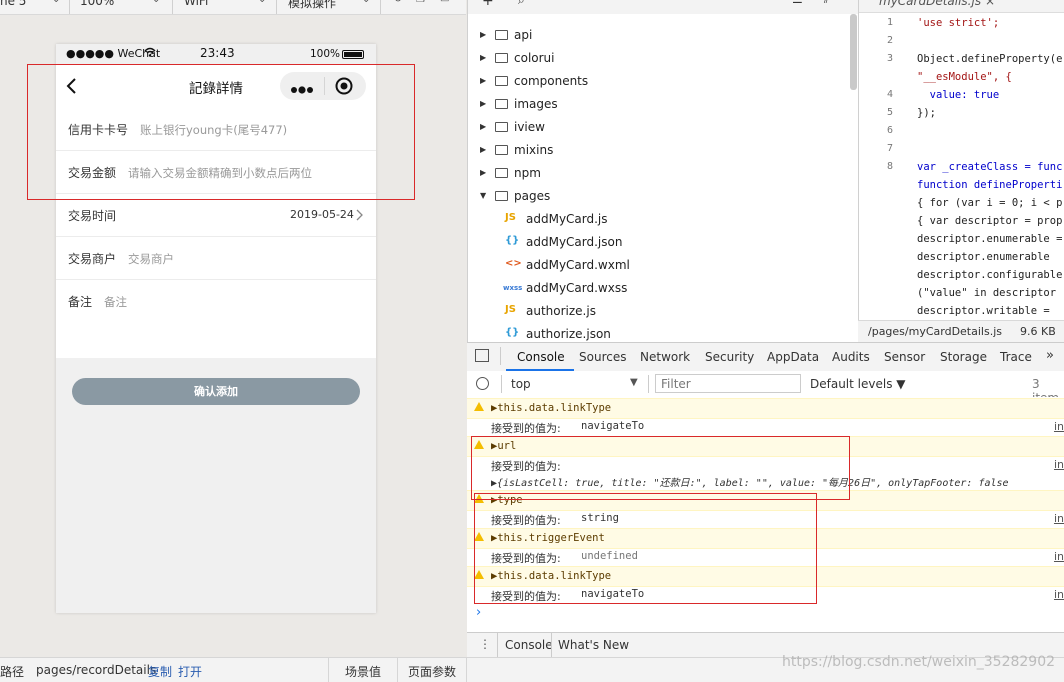 The image size is (1064, 682). Describe the element at coordinates (483, 195) in the screenshot. I see `expanded-arrow-icon: ▼` at that location.